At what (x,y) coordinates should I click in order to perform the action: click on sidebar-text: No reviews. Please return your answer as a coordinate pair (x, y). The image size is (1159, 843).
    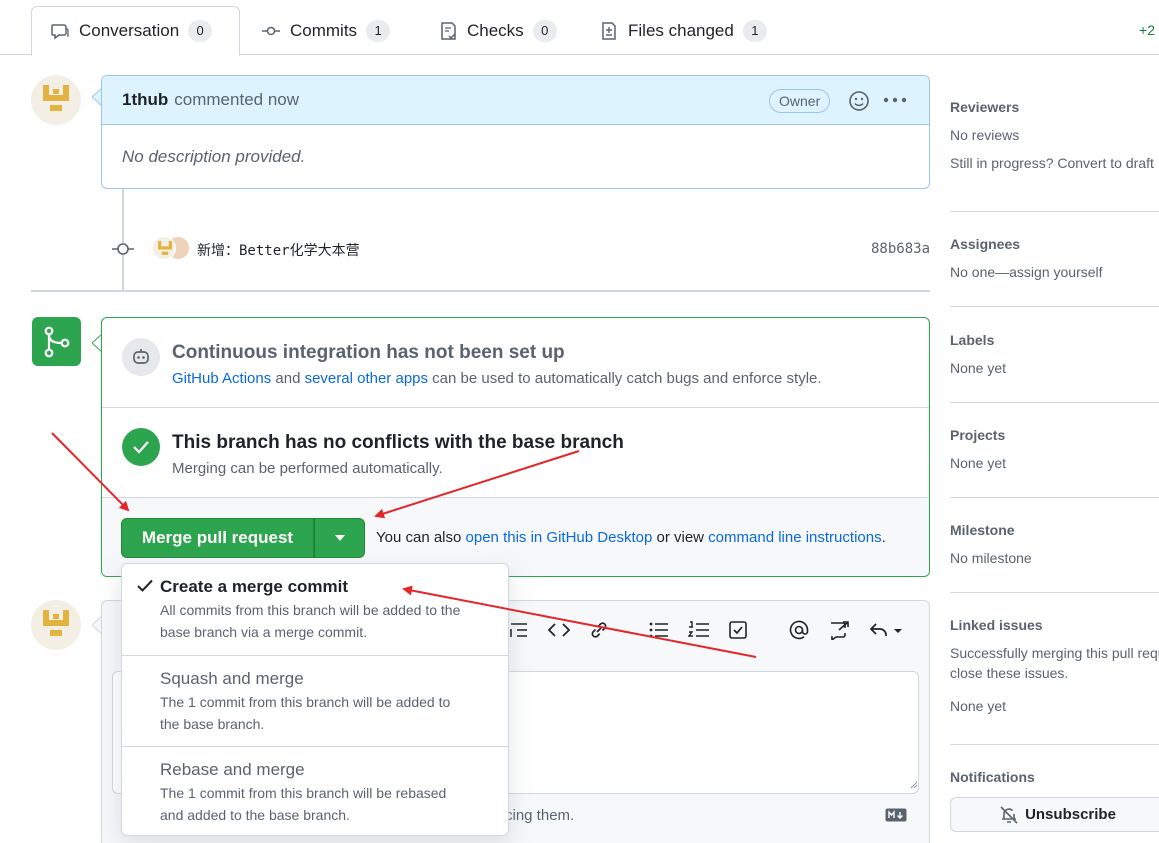
    Looking at the image, I should click on (985, 135).